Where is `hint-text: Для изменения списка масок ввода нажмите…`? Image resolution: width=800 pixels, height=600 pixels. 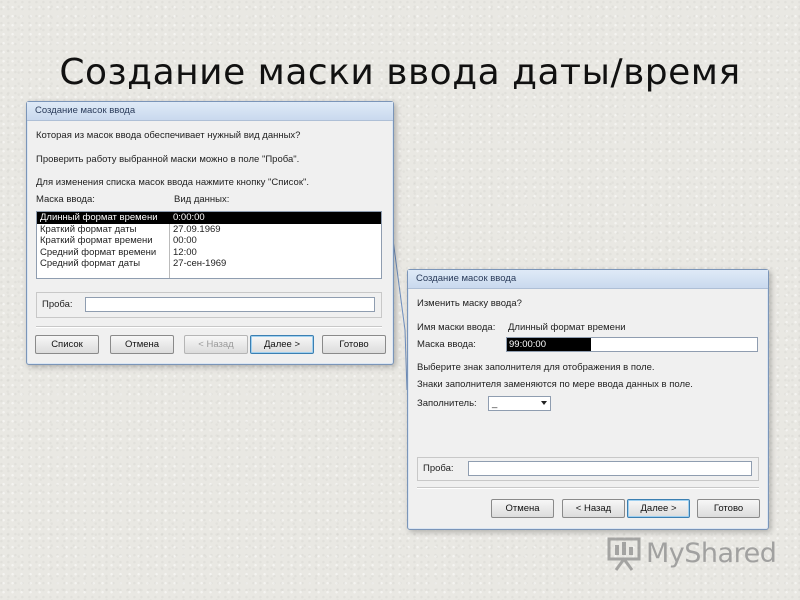
hint-text: Для изменения списка масок ввода нажмите… is located at coordinates (172, 182).